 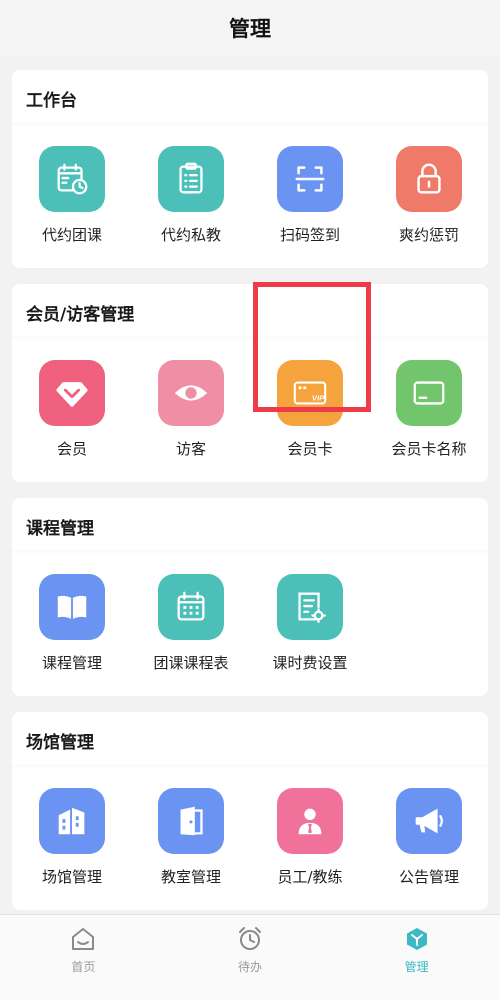 What do you see at coordinates (310, 449) in the screenshot?
I see `menu-item-label: 会员卡` at bounding box center [310, 449].